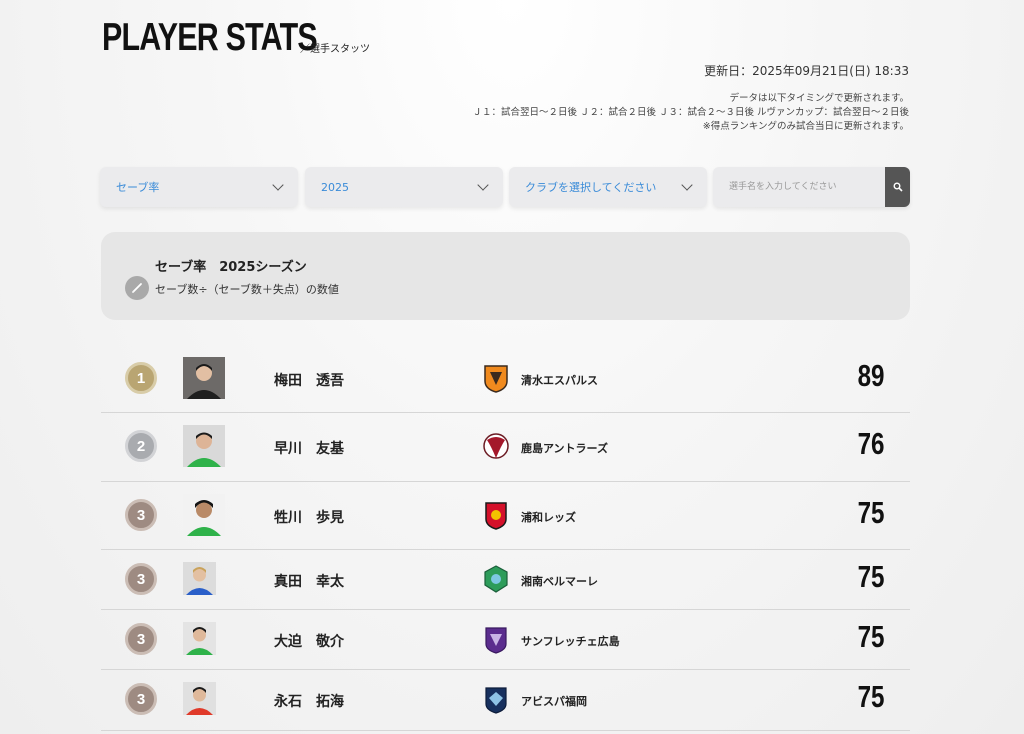  I want to click on hiroshima-crest-icon, so click(496, 639).